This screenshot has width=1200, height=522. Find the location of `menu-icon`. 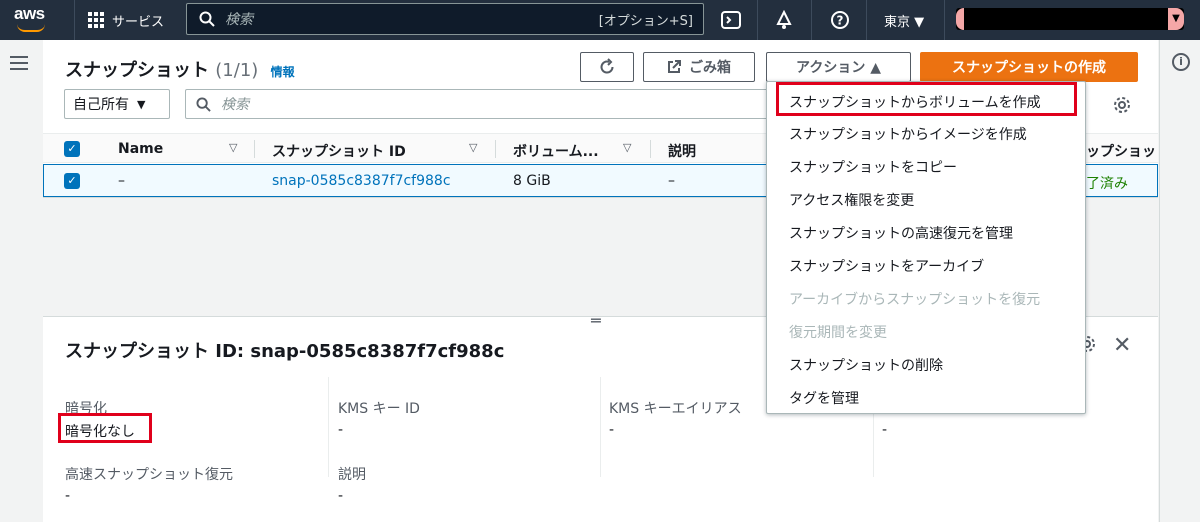

menu-icon is located at coordinates (19, 65).